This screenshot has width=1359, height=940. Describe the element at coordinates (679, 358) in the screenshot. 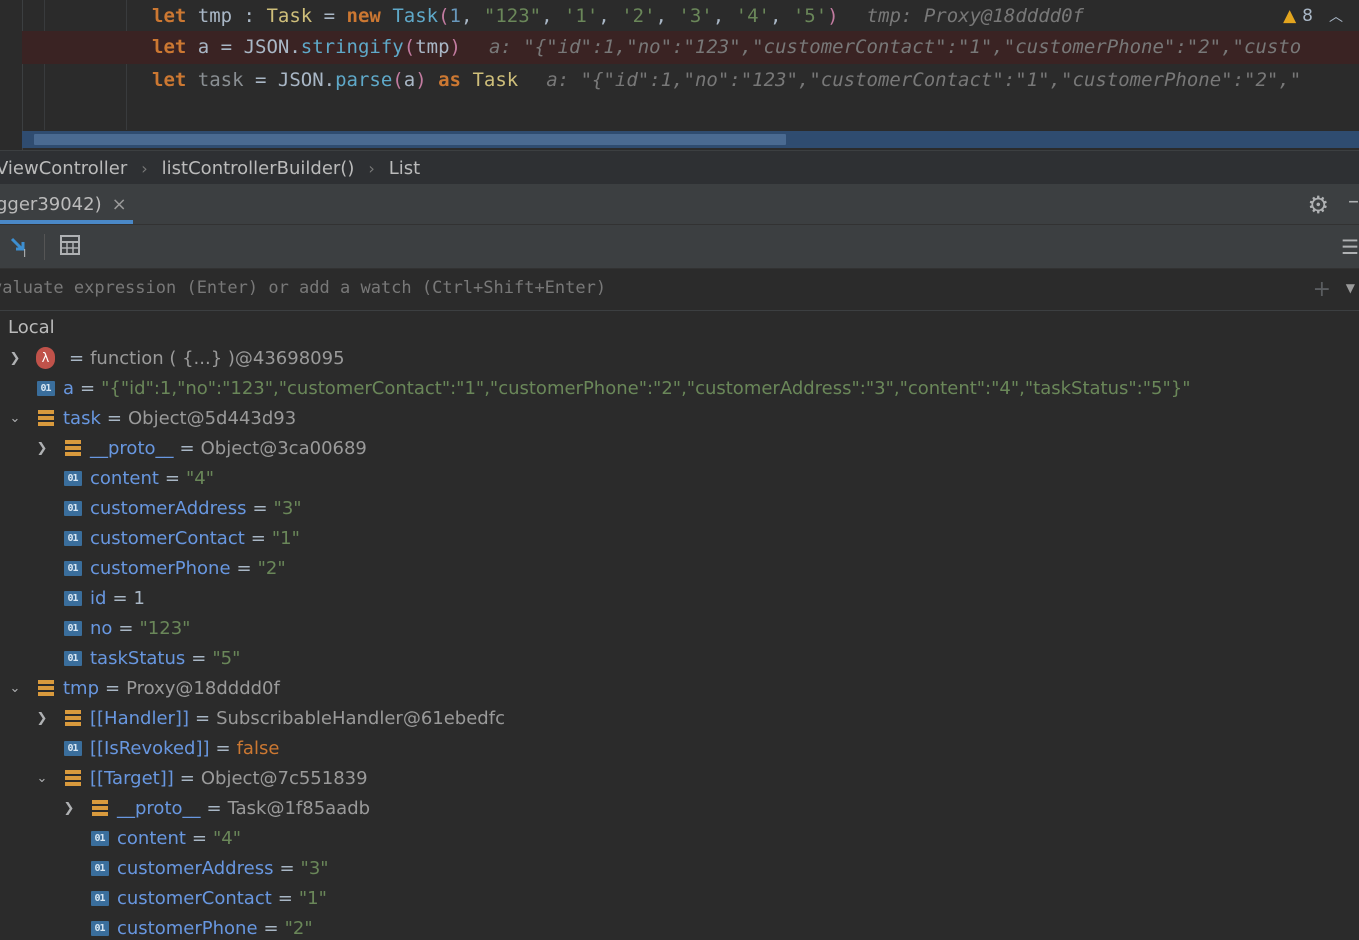

I see `tree-row: ❯ λ = function ( {...} )@43698095` at that location.